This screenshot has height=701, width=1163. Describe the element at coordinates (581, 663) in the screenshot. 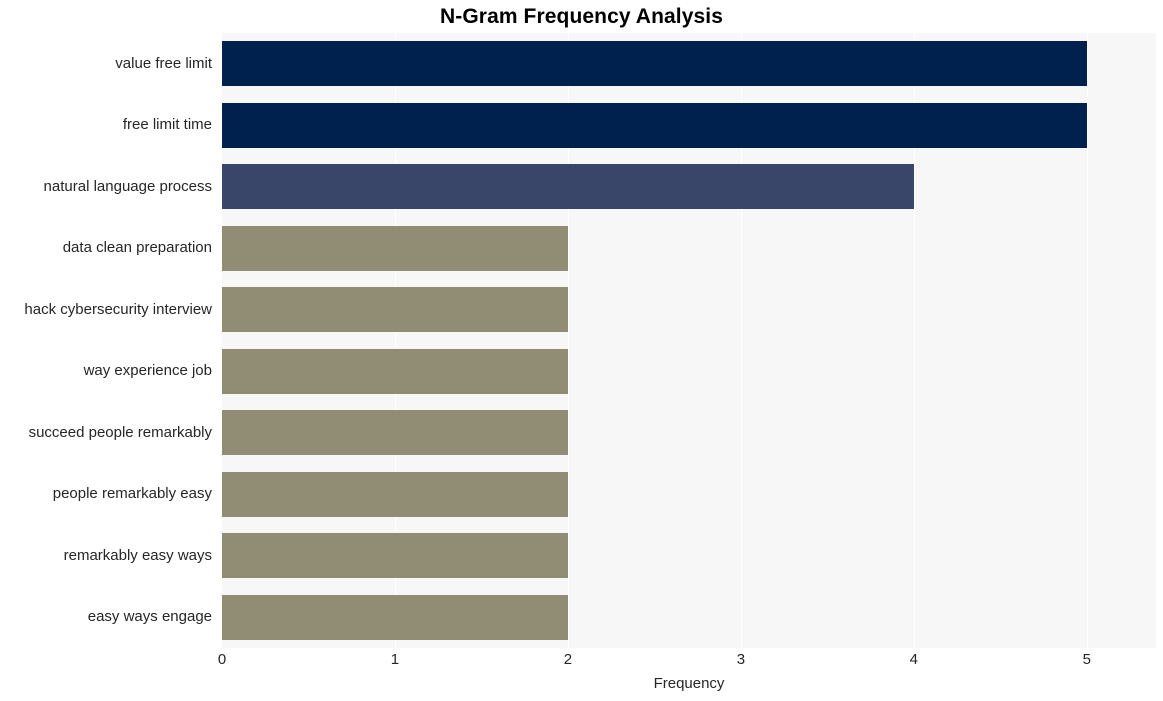

I see `x-axis-tick-labels: 0 1 2 3 4 5` at that location.